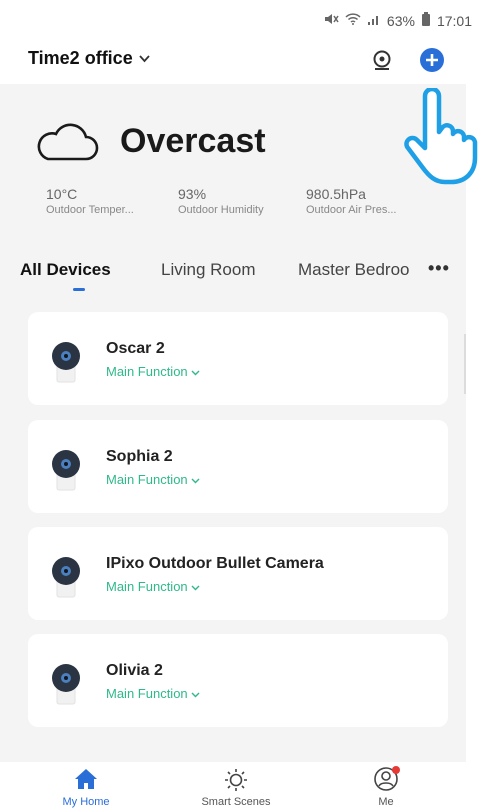 The image size is (488, 812). Describe the element at coordinates (65, 270) in the screenshot. I see `tab-all-devices: All Devices` at that location.